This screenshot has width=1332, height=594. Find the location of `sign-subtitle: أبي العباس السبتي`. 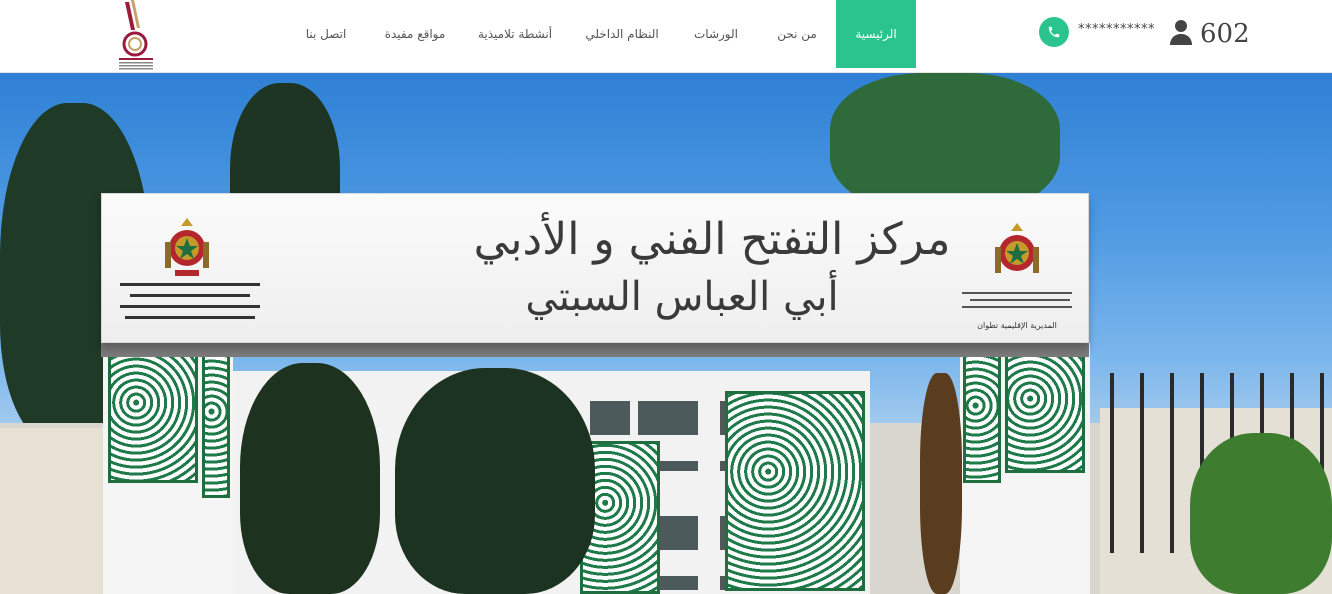

sign-subtitle: أبي العباس السبتي is located at coordinates (682, 297).